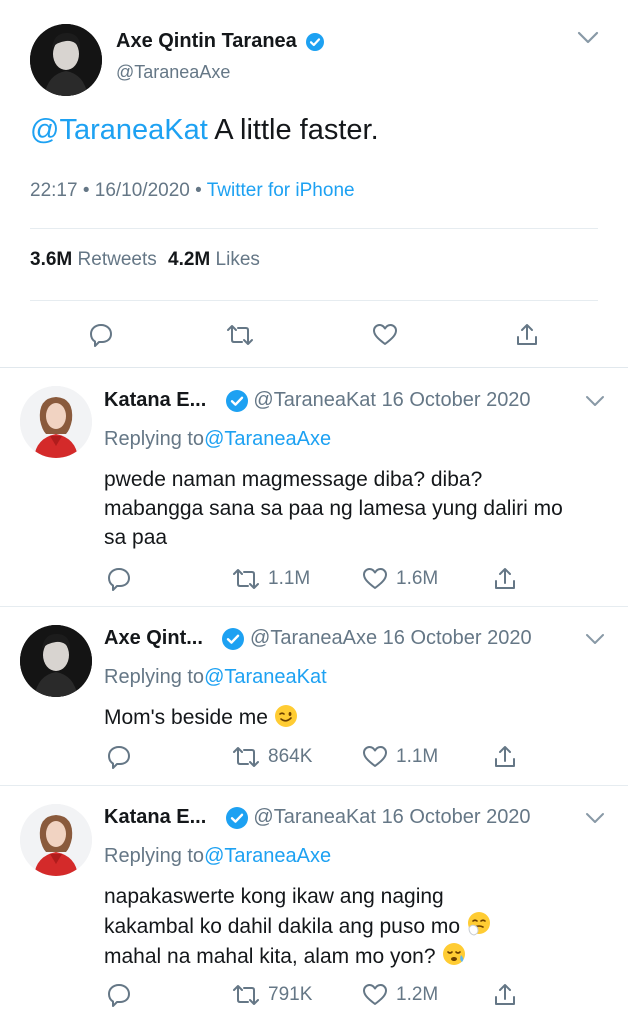 This screenshot has width=628, height=1024. Describe the element at coordinates (417, 994) in the screenshot. I see `like-count: 1.2M` at that location.